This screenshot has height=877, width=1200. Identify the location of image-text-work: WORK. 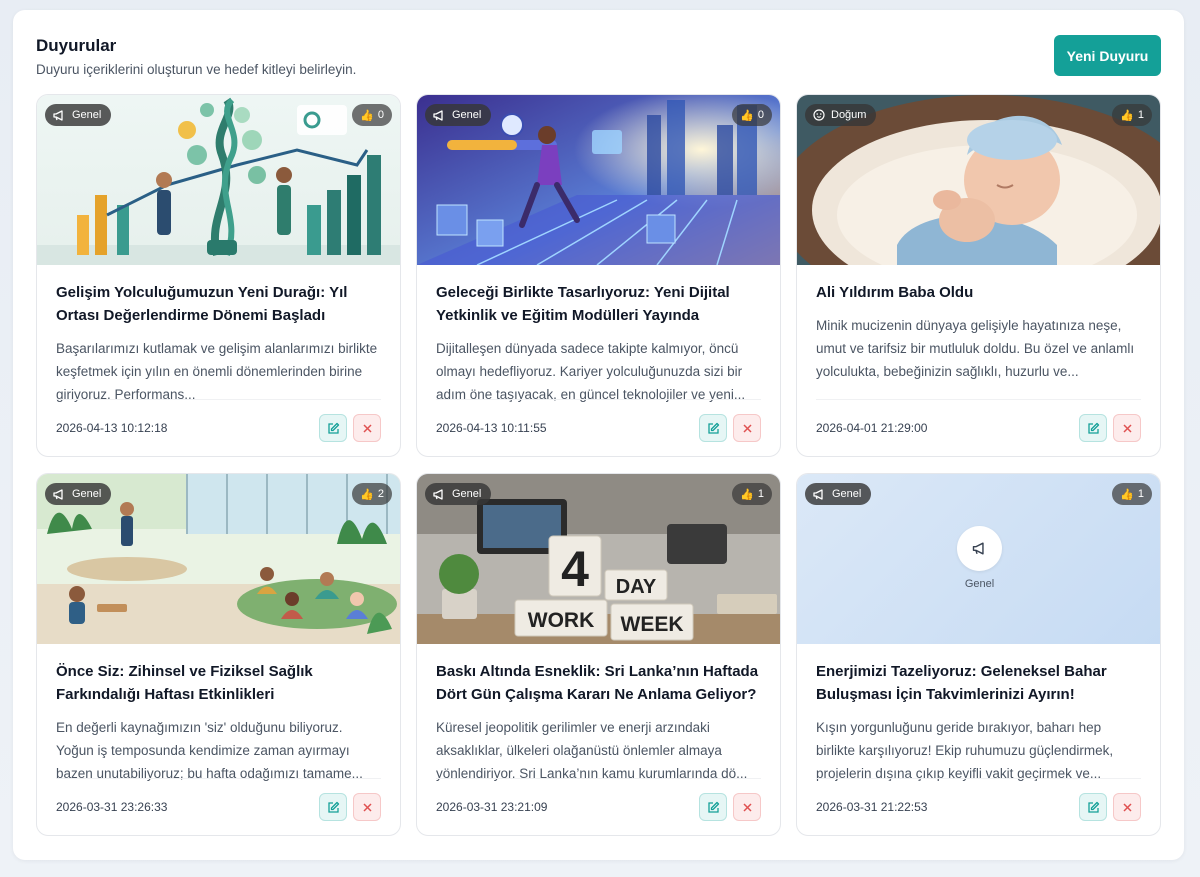
(561, 620).